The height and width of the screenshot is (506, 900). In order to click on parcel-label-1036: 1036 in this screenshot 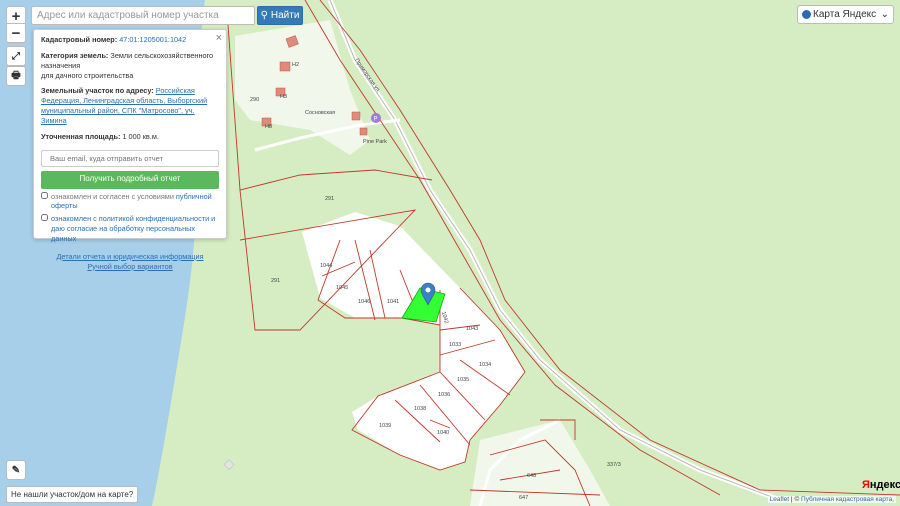, I will do `click(444, 395)`.